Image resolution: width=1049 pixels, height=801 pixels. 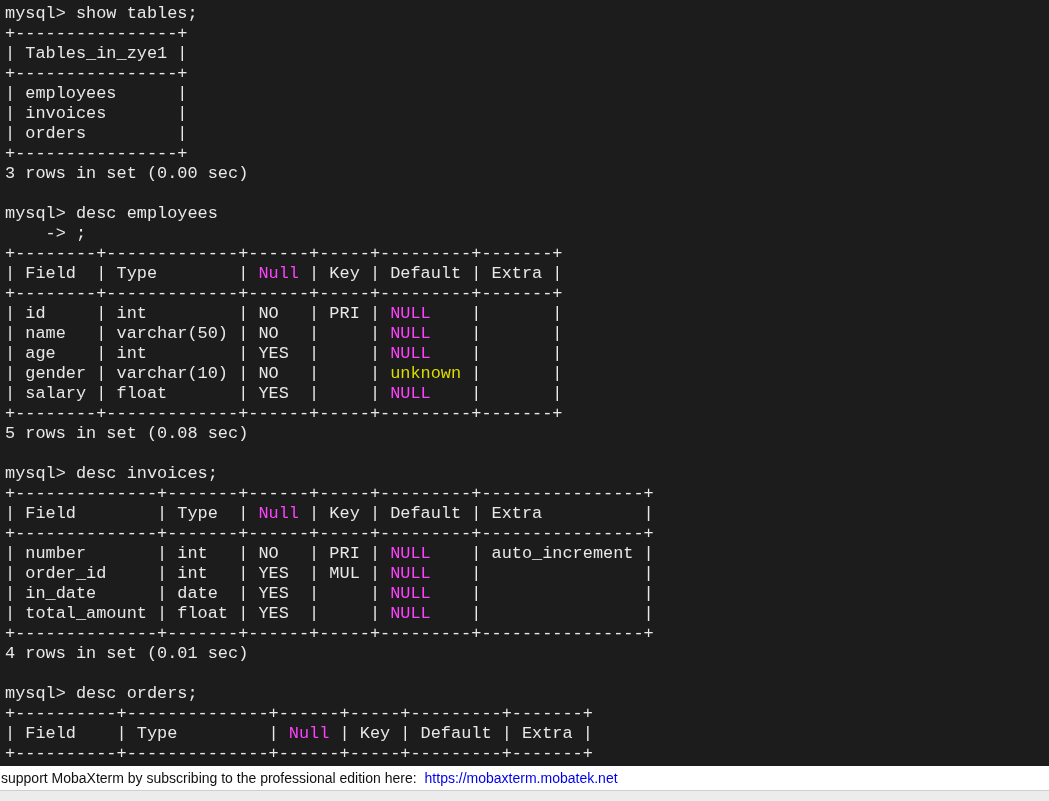 What do you see at coordinates (127, 434) in the screenshot?
I see `terminal-line: 5 rows in set (0.08 sec)` at bounding box center [127, 434].